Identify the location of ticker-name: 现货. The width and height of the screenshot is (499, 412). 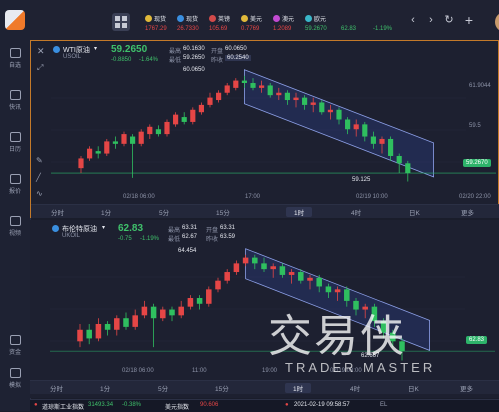
(192, 20).